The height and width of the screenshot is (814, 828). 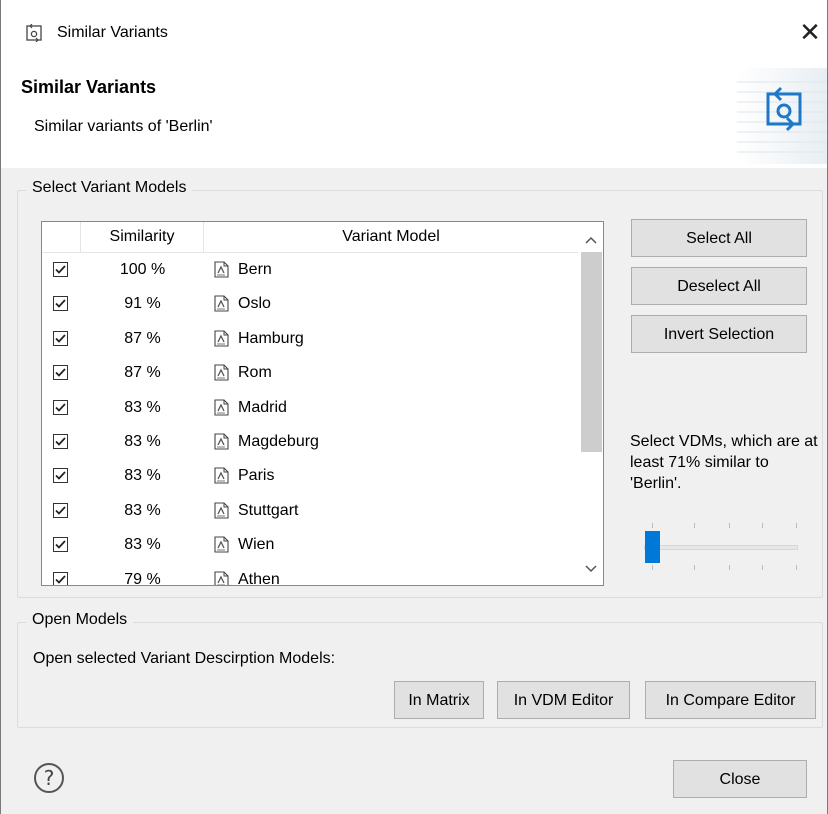 I want to click on variant-model-cell: Paris, so click(x=256, y=476).